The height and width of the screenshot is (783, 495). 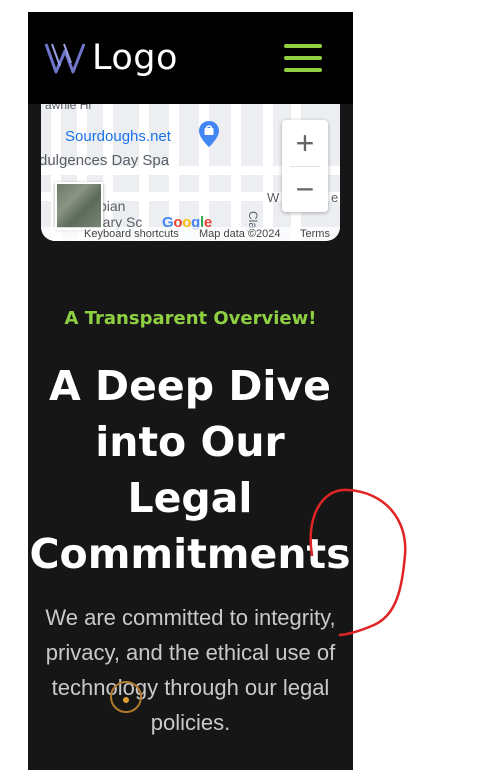 What do you see at coordinates (240, 234) in the screenshot?
I see `map-data-label: Map data ©2024` at bounding box center [240, 234].